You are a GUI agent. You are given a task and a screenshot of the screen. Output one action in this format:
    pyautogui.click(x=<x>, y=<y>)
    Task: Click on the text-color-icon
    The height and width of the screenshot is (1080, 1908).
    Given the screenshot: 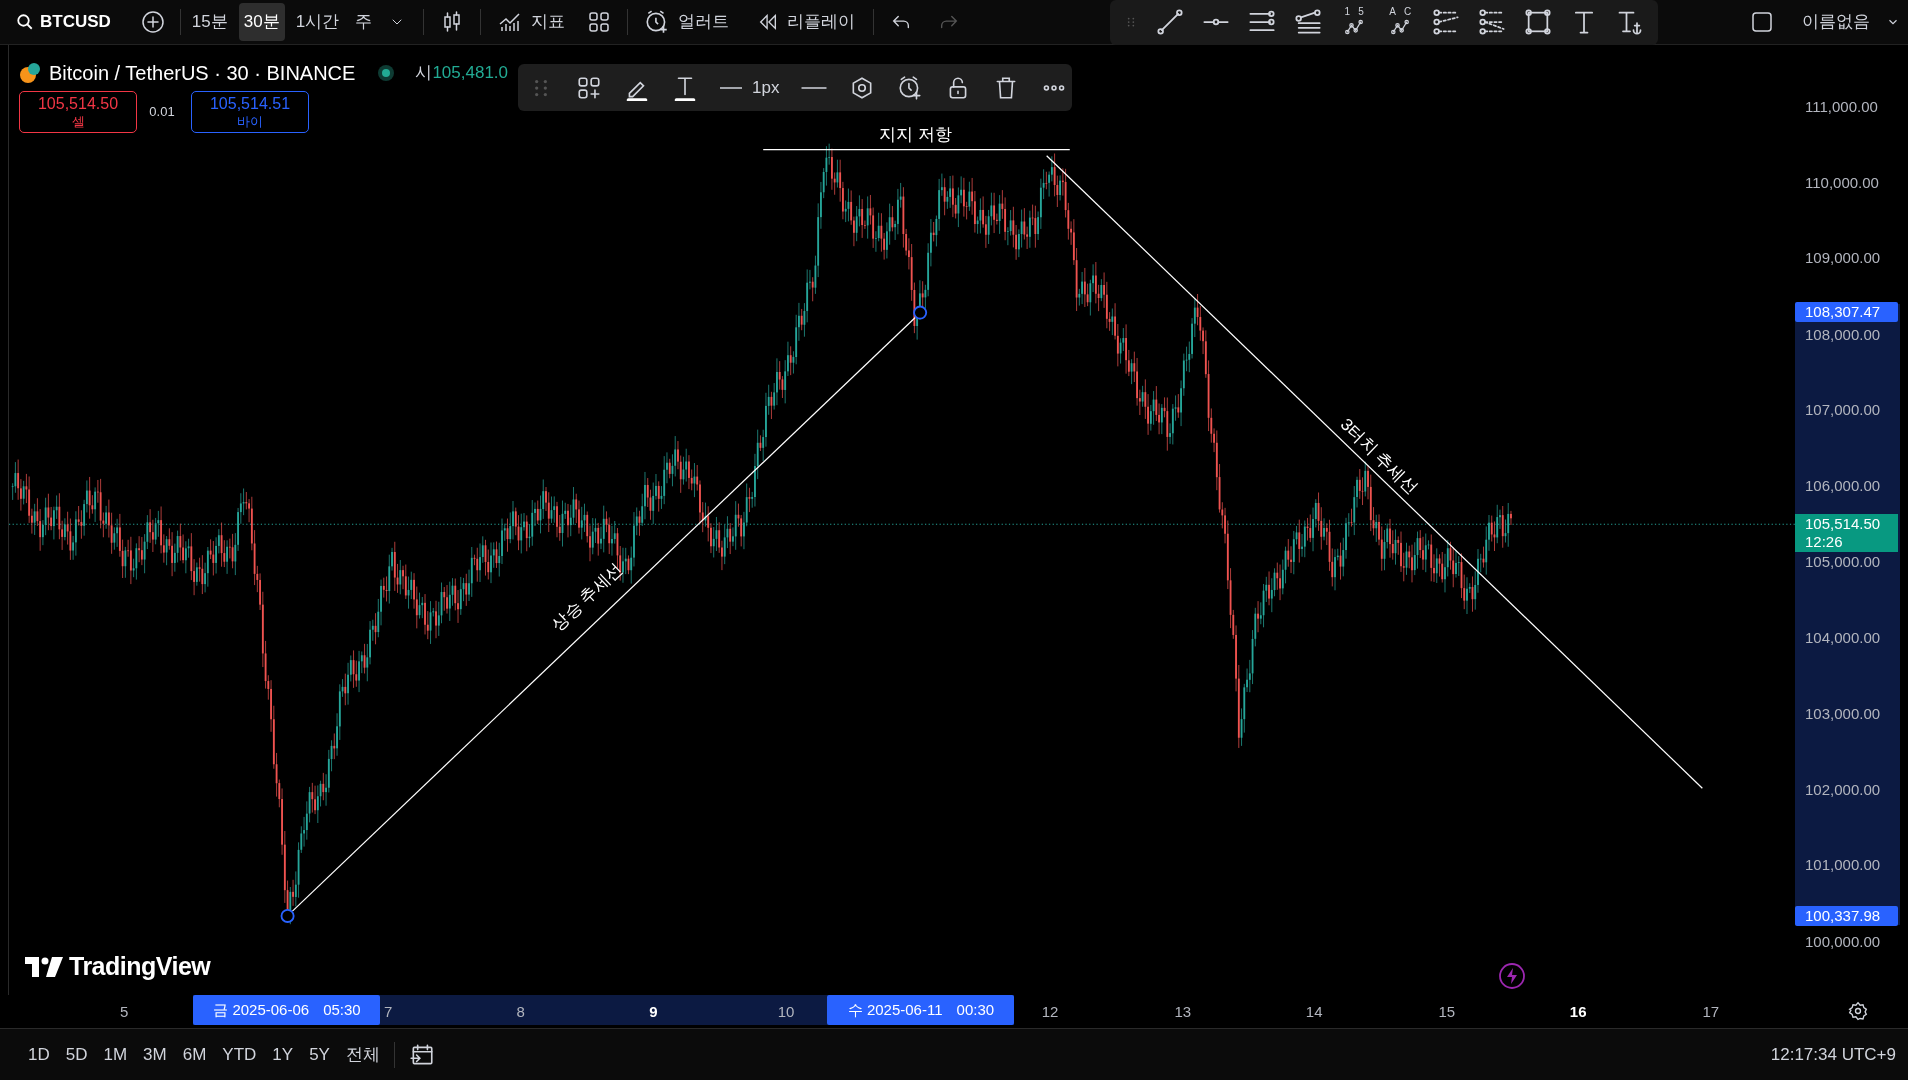 What is the action you would take?
    pyautogui.click(x=685, y=87)
    